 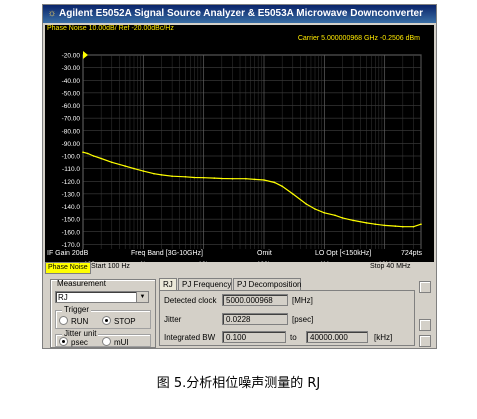 What do you see at coordinates (239, 268) in the screenshot?
I see `nav-bar: Phase Noise Start 100 Hz Stop 40 MHz` at bounding box center [239, 268].